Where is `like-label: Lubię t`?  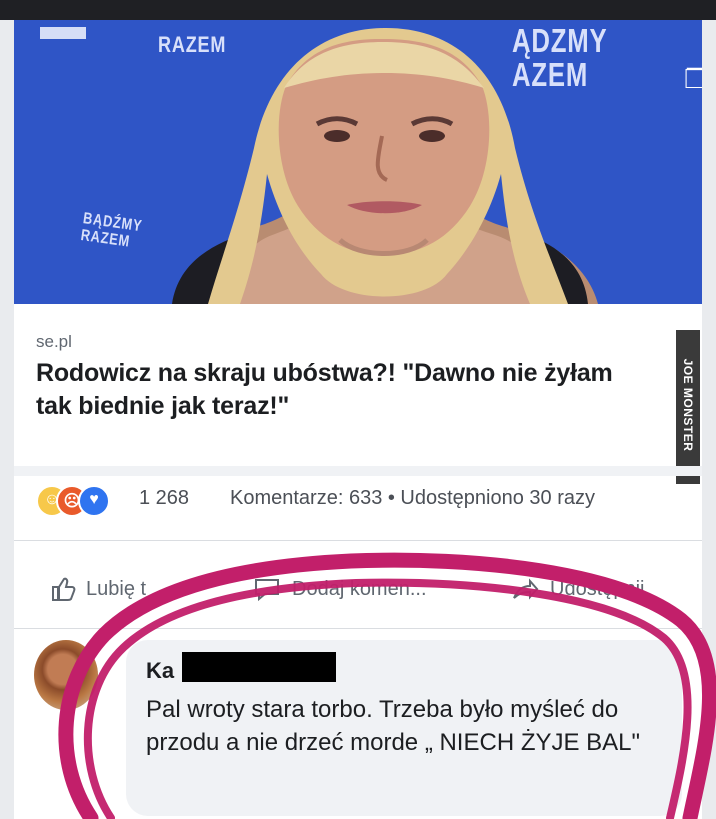
like-label: Lubię t is located at coordinates (116, 588).